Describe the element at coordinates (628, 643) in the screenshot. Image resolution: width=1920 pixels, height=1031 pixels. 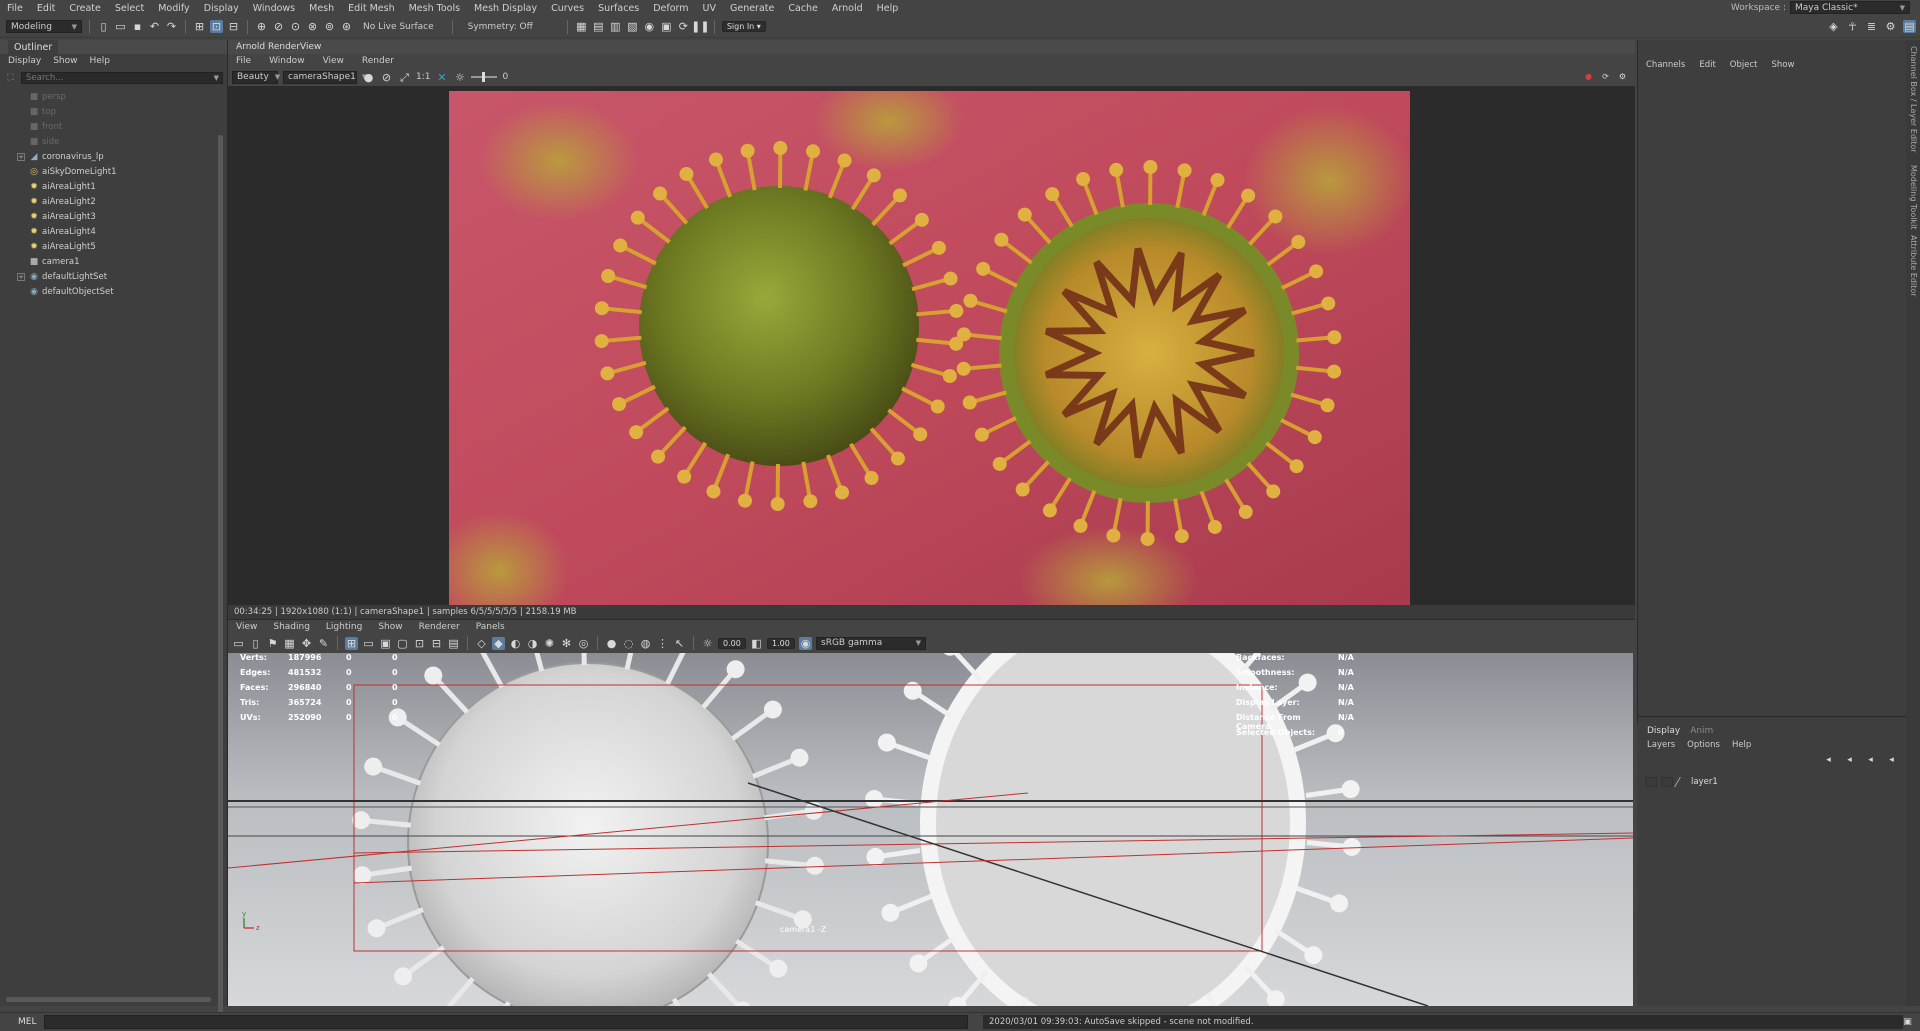
I see `xray-icon: ◌` at that location.